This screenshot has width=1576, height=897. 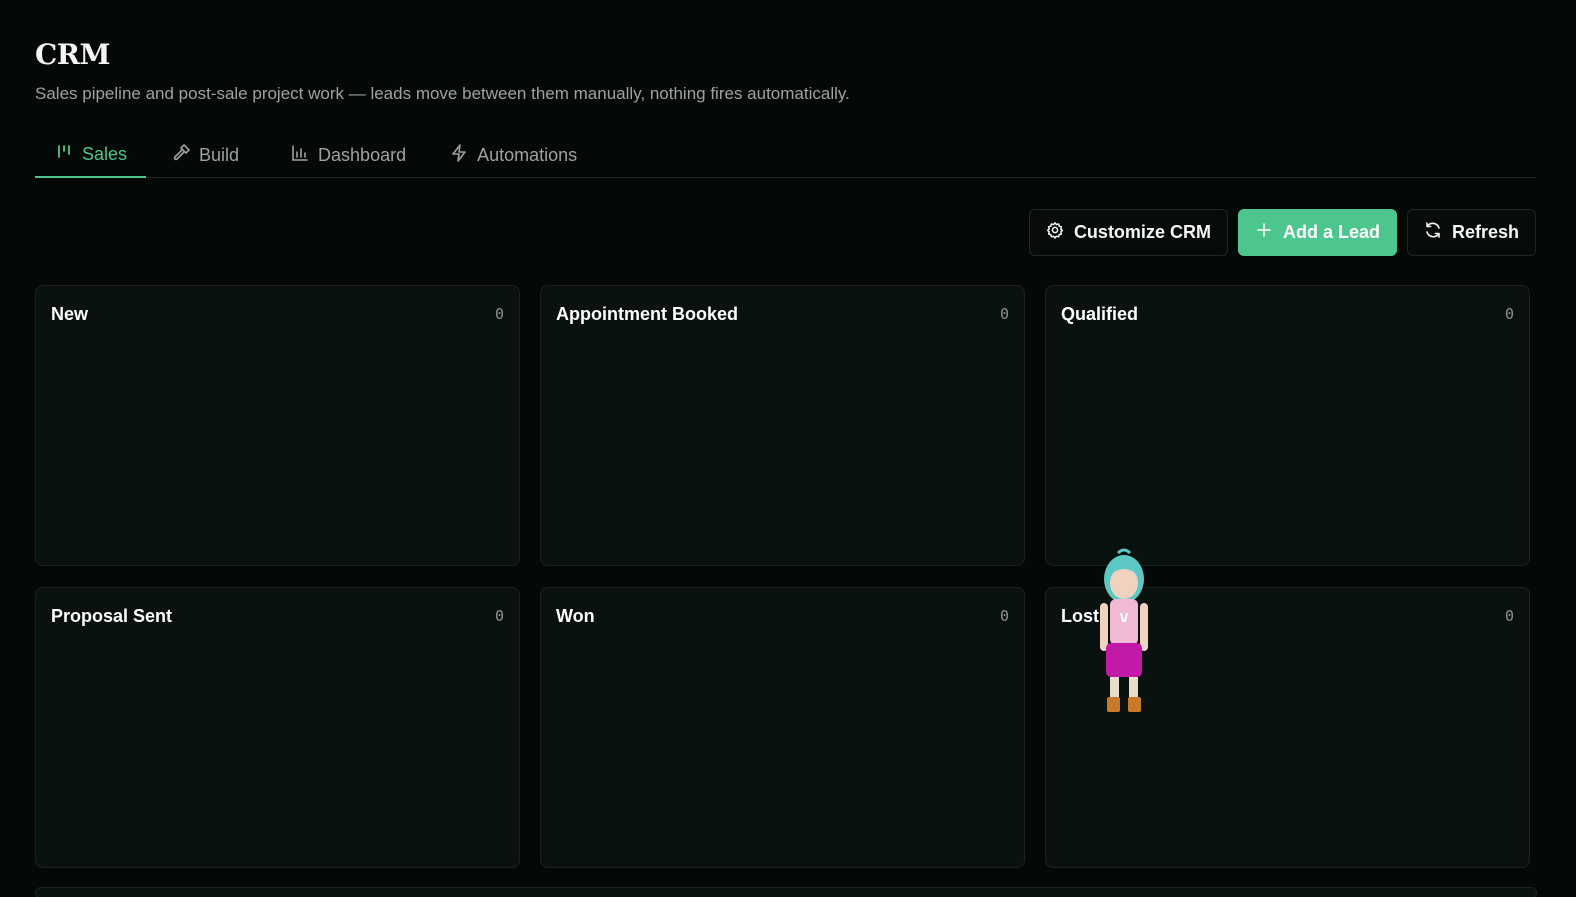 I want to click on character-avatar, so click(x=1124, y=632).